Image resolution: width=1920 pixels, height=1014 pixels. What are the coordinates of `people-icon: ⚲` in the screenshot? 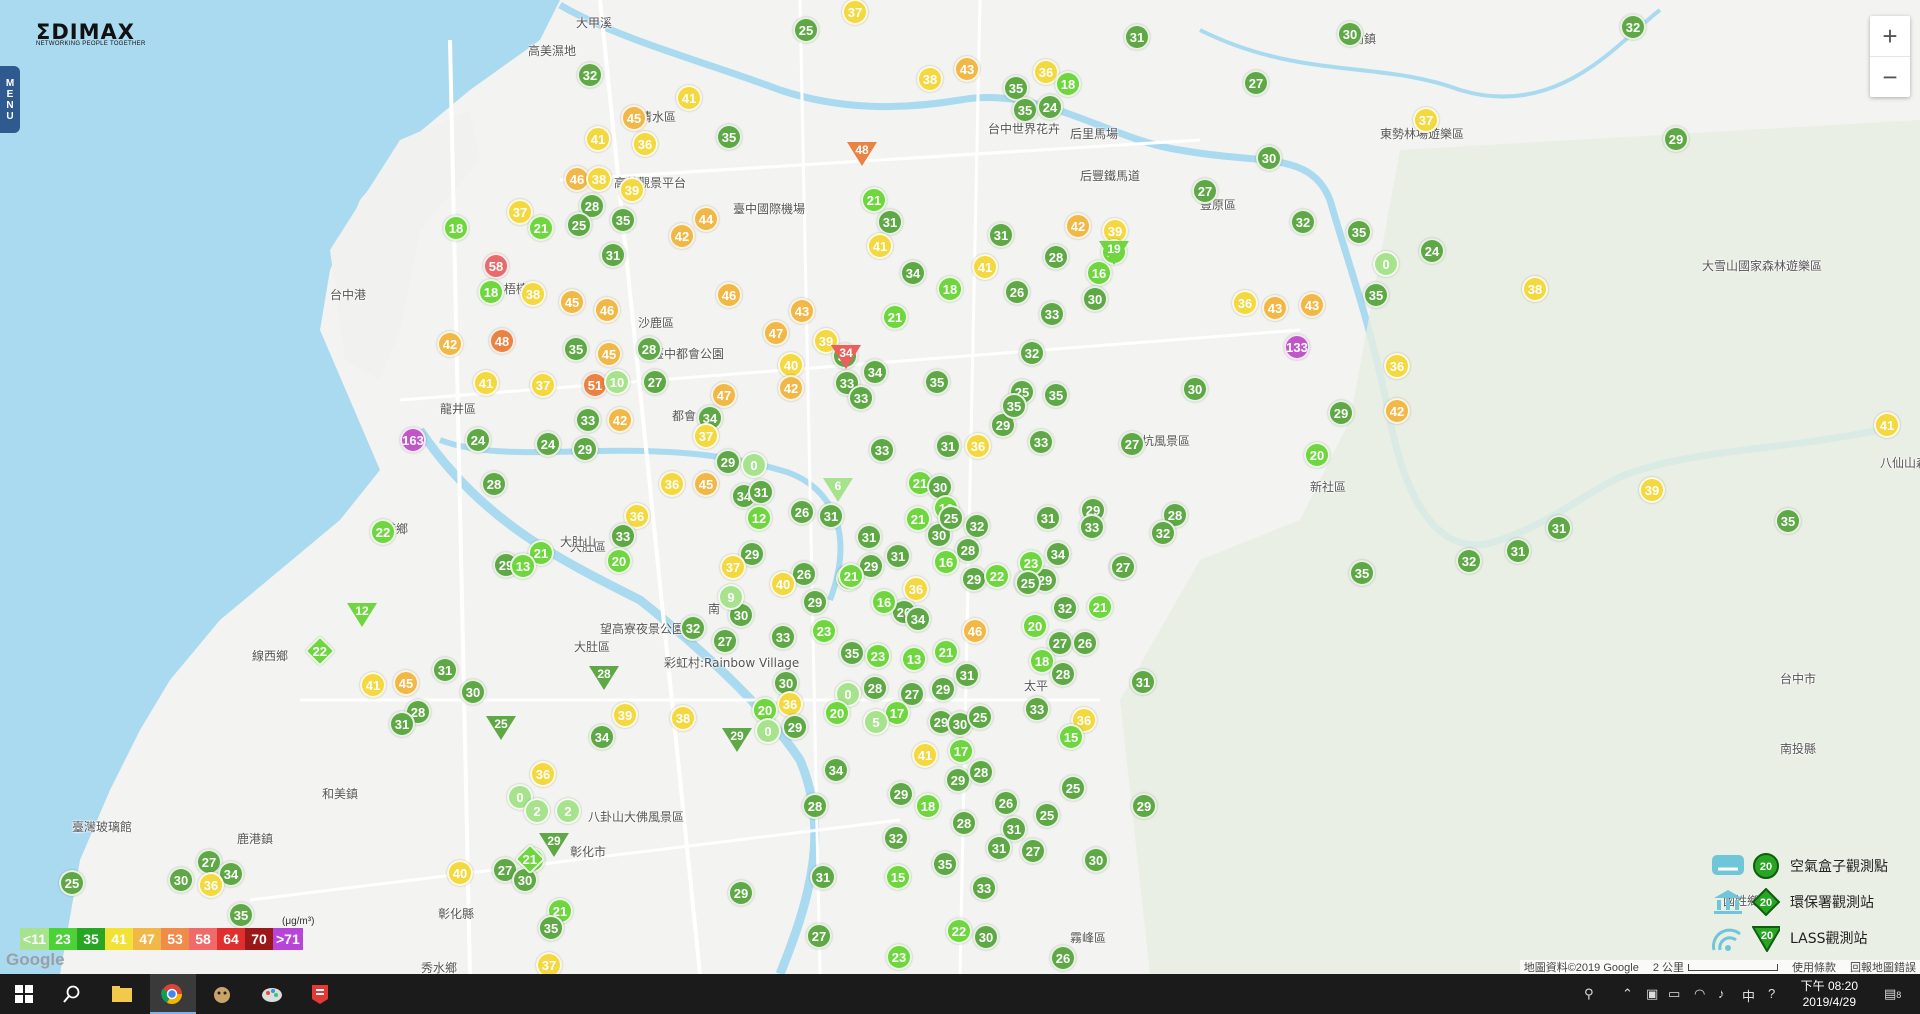 It's located at (1589, 994).